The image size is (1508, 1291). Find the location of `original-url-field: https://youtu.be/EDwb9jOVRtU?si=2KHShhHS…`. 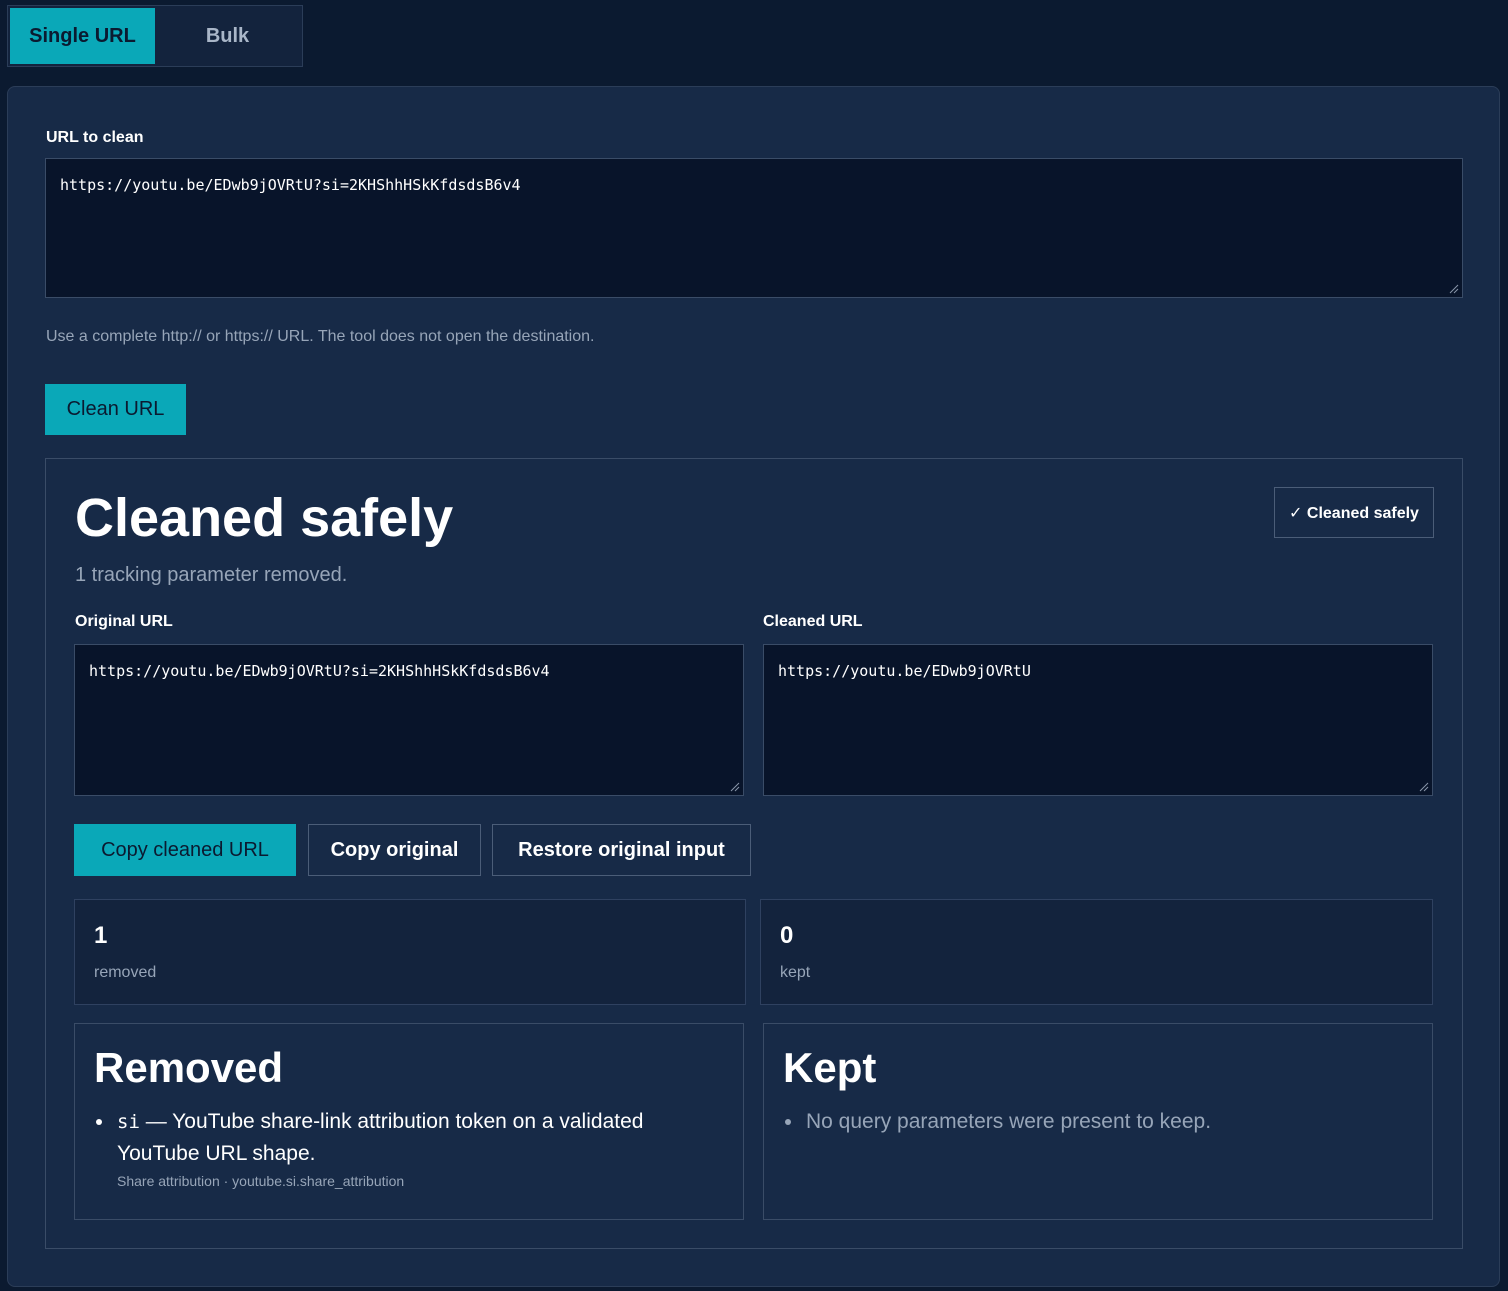

original-url-field: https://youtu.be/EDwb9jOVRtU?si=2KHShhHS… is located at coordinates (409, 720).